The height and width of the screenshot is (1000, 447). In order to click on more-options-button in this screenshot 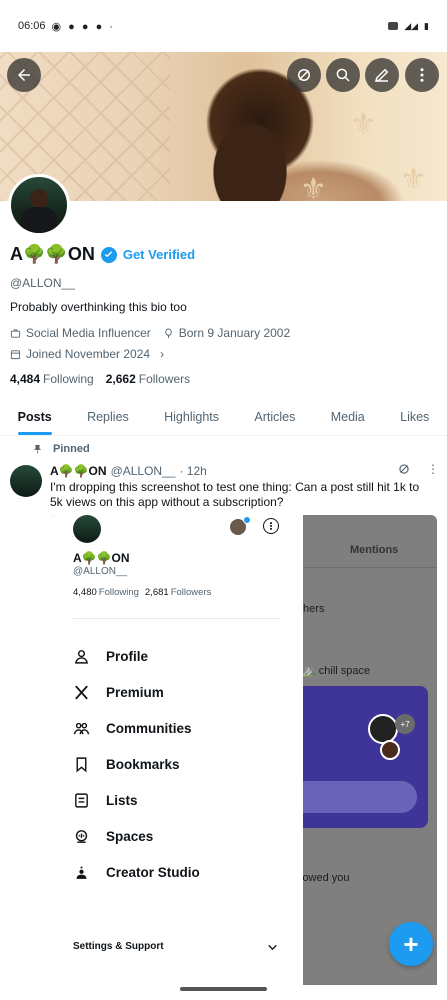, I will do `click(422, 75)`.